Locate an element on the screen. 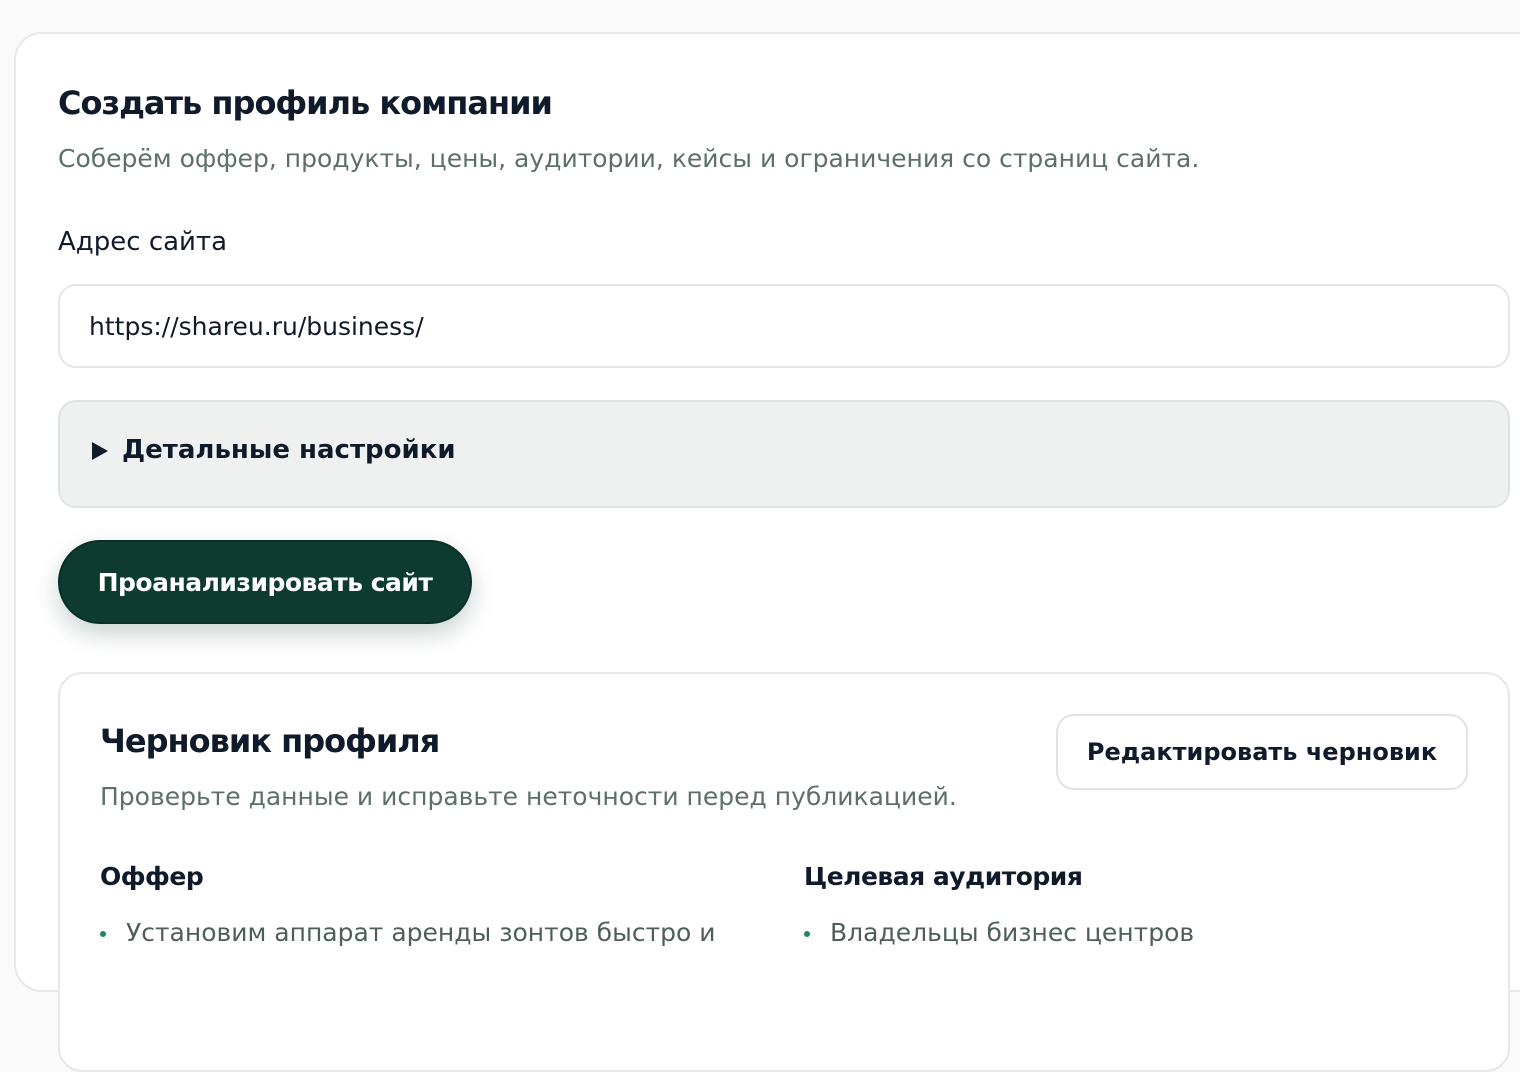  target-audience-list: Владельцы бизнес центров is located at coordinates (999, 933).